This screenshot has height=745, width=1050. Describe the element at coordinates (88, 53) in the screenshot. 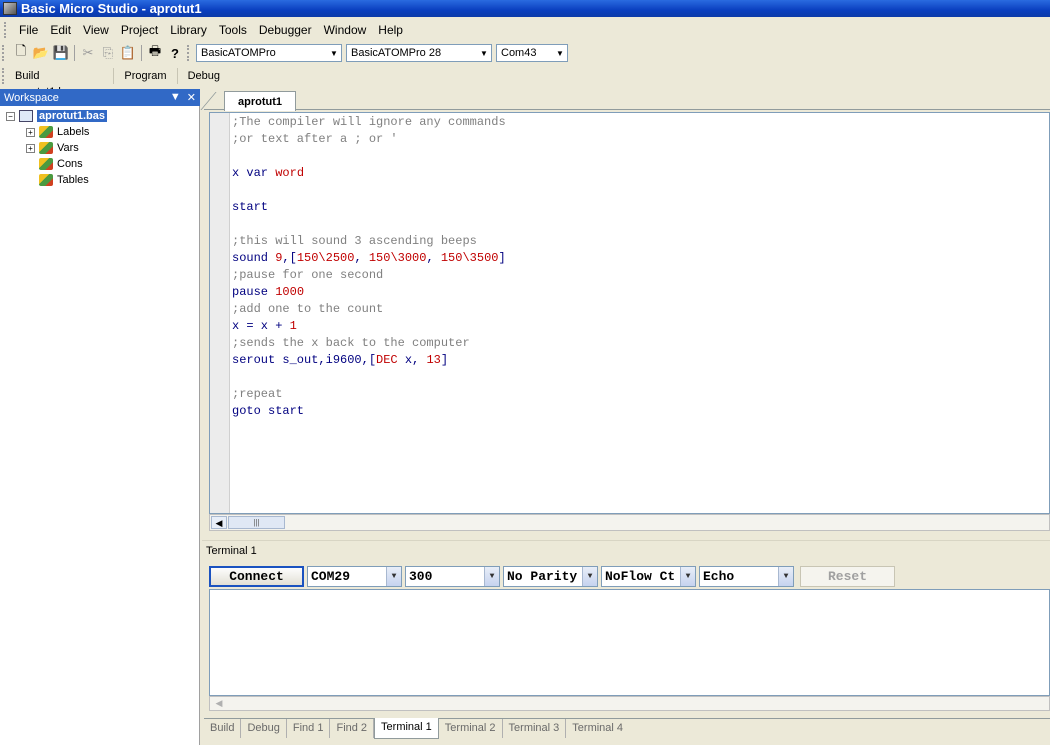

I see `cut-icon: ✂` at that location.